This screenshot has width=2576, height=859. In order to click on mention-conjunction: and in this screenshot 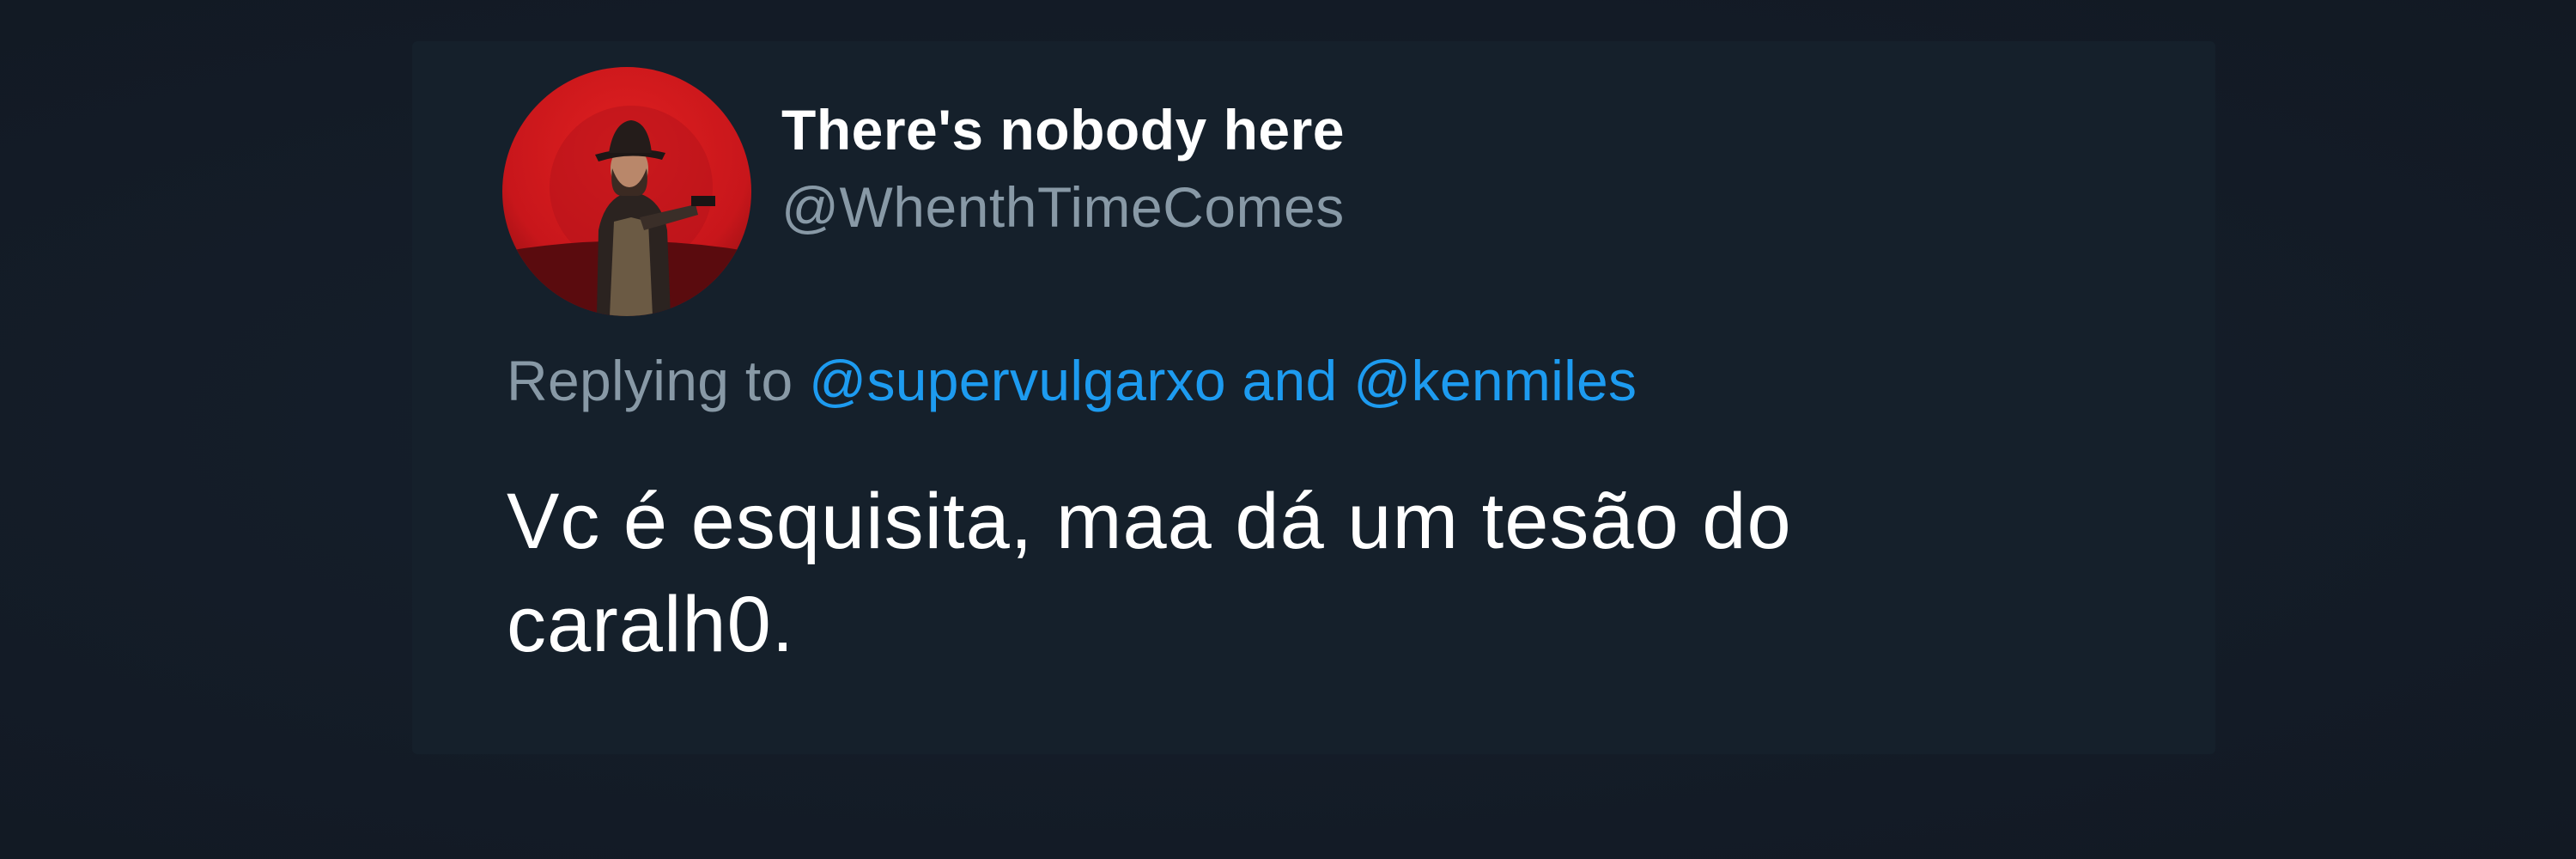, I will do `click(1290, 380)`.